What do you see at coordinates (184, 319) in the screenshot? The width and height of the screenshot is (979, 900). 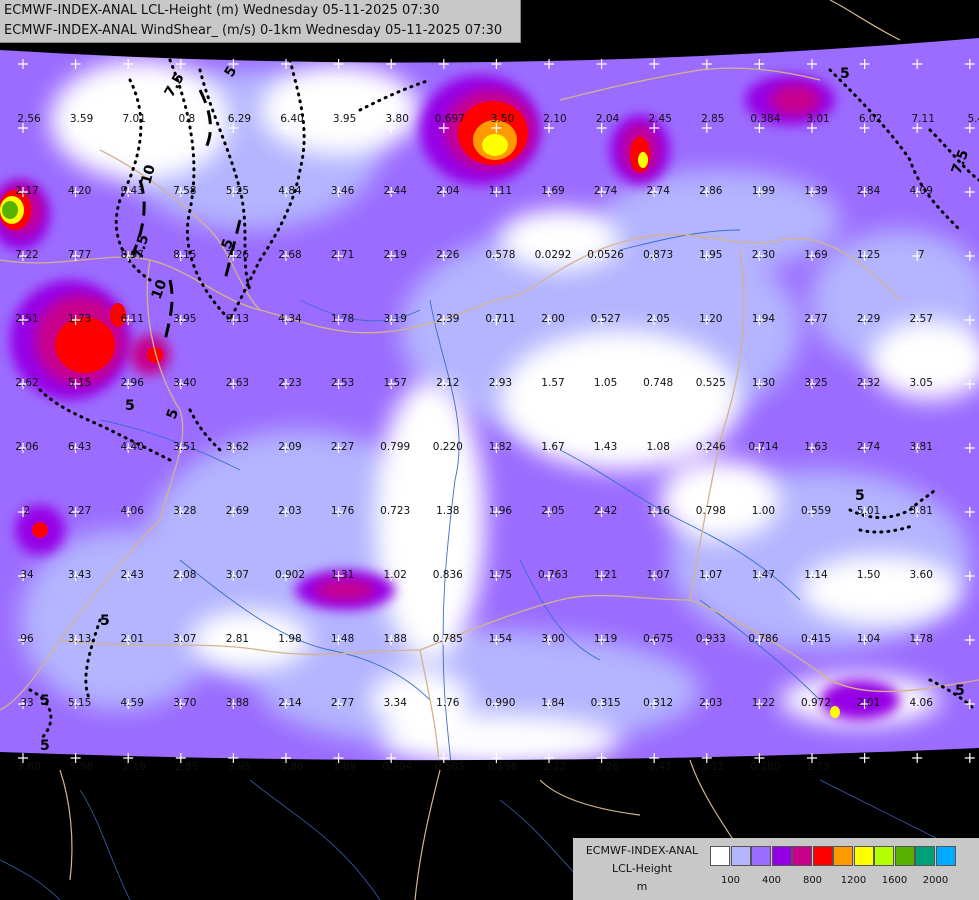 I see `grid-value-label: 3.95` at bounding box center [184, 319].